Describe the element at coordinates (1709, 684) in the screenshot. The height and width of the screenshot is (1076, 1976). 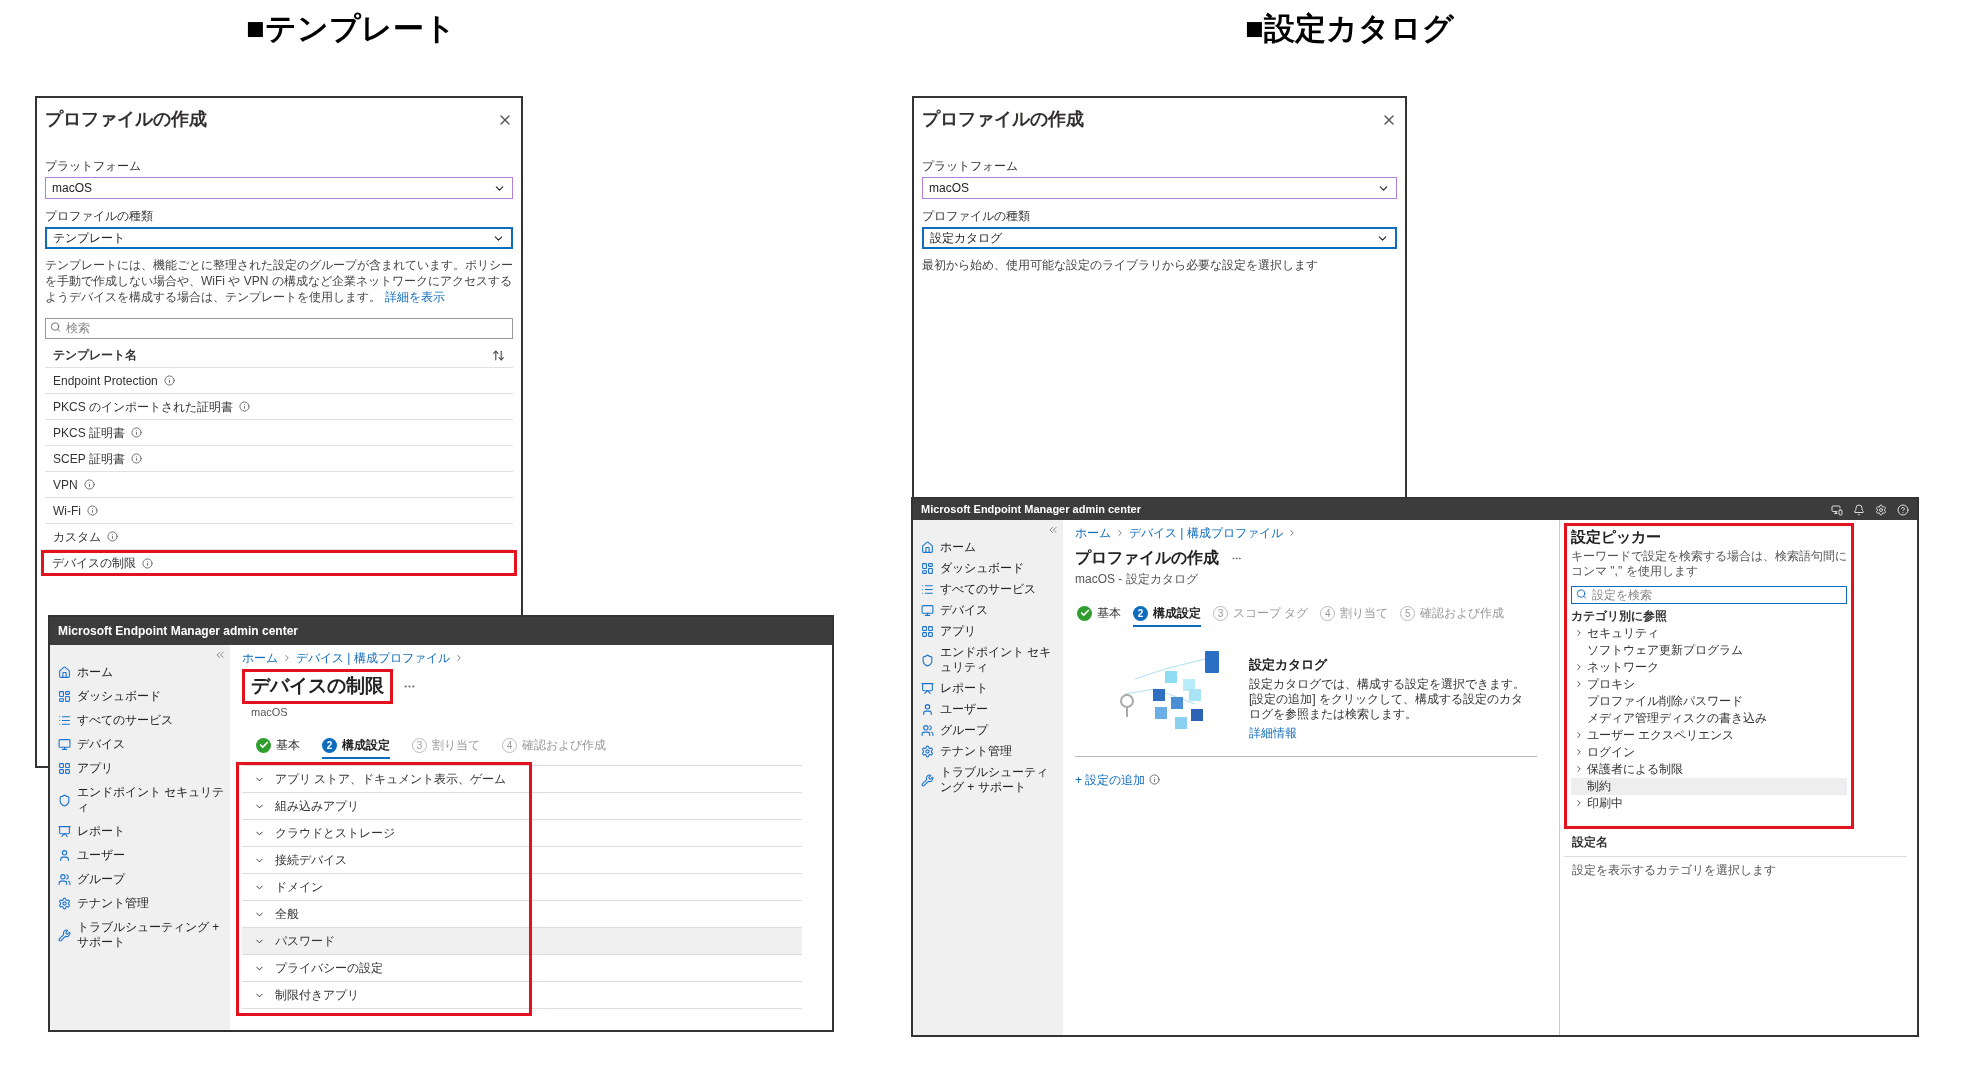
I see `category-item: プロキシ` at that location.